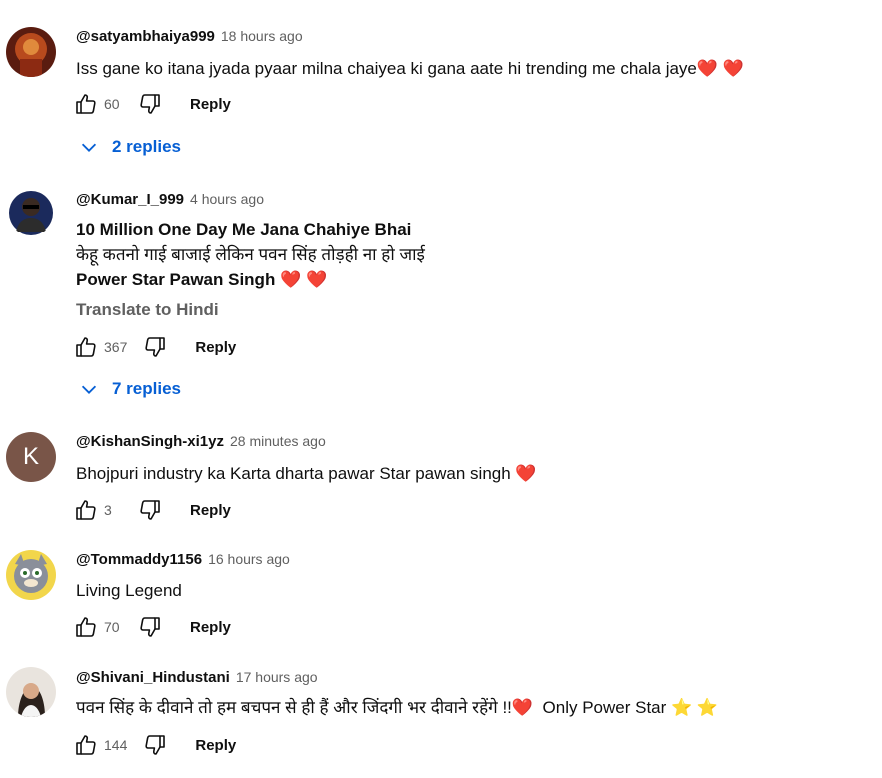 The width and height of the screenshot is (882, 778). What do you see at coordinates (202, 279) in the screenshot?
I see `comment-text-line: Power Star Pawan Singh ❤️ ❤️` at bounding box center [202, 279].